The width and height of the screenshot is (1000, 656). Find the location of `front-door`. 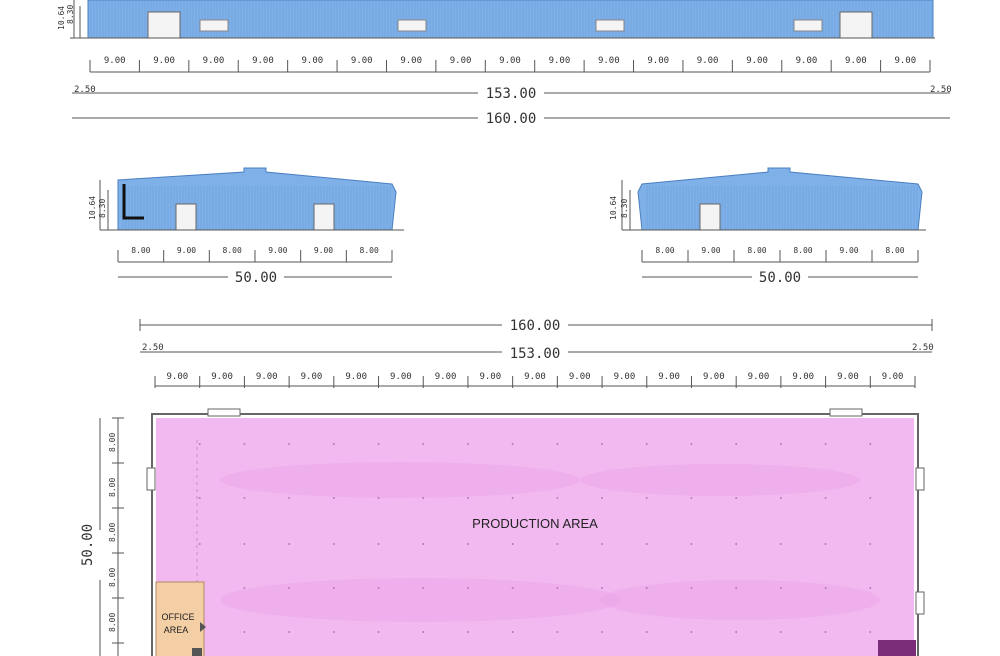

front-door is located at coordinates (856, 25).